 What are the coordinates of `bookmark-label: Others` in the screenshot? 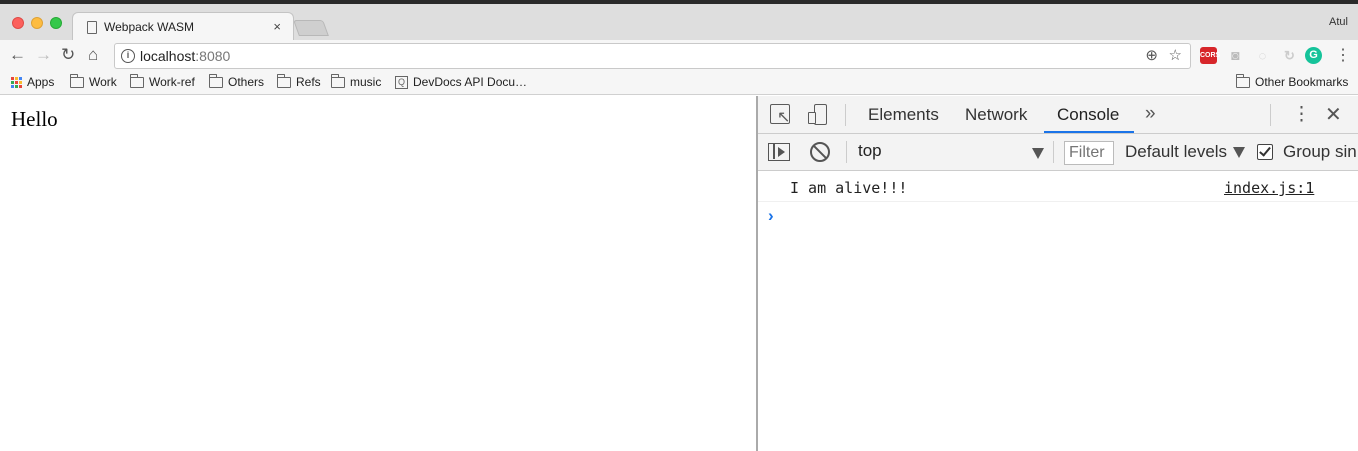 It's located at (246, 82).